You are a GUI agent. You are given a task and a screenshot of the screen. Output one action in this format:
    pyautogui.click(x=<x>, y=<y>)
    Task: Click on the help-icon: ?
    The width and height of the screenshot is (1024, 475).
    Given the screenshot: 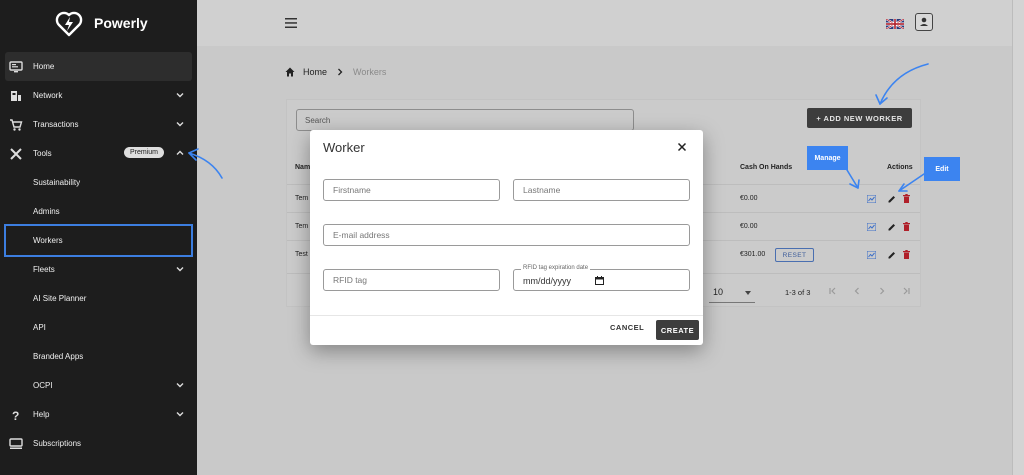 What is the action you would take?
    pyautogui.click(x=15, y=415)
    